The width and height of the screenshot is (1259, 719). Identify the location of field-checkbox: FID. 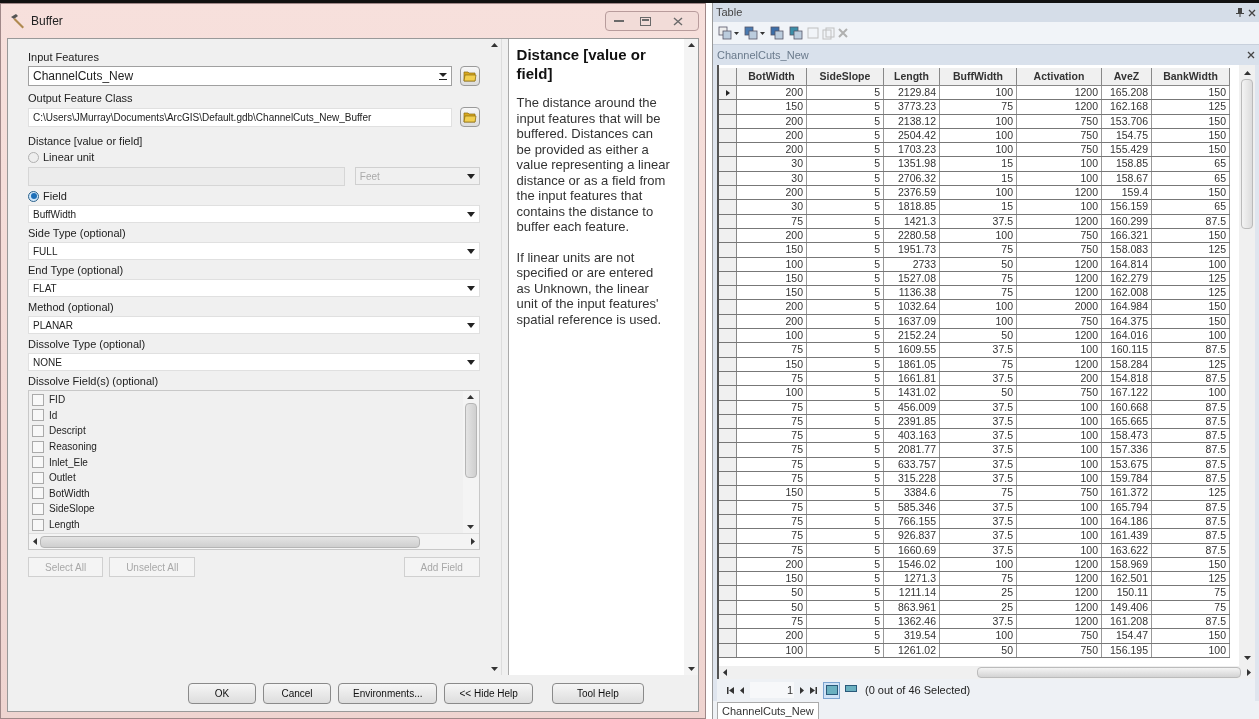
(247, 400).